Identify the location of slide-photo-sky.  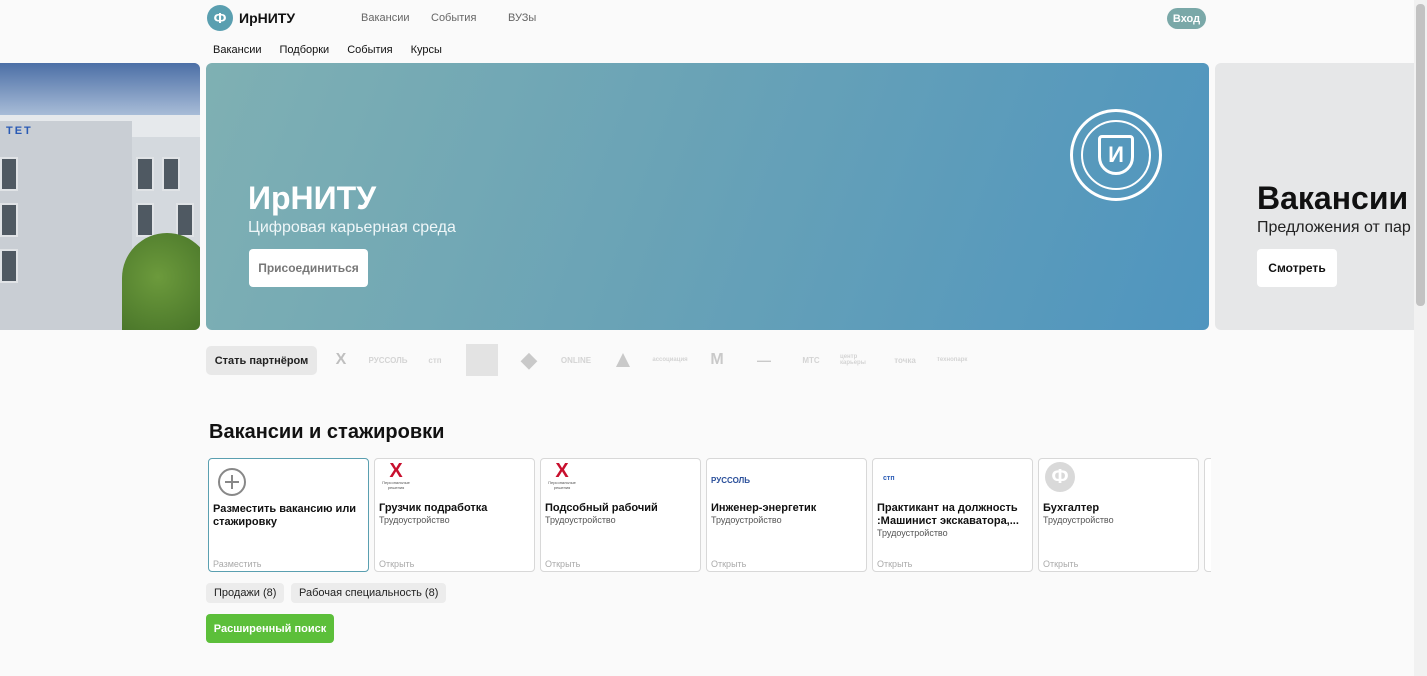
(100, 93).